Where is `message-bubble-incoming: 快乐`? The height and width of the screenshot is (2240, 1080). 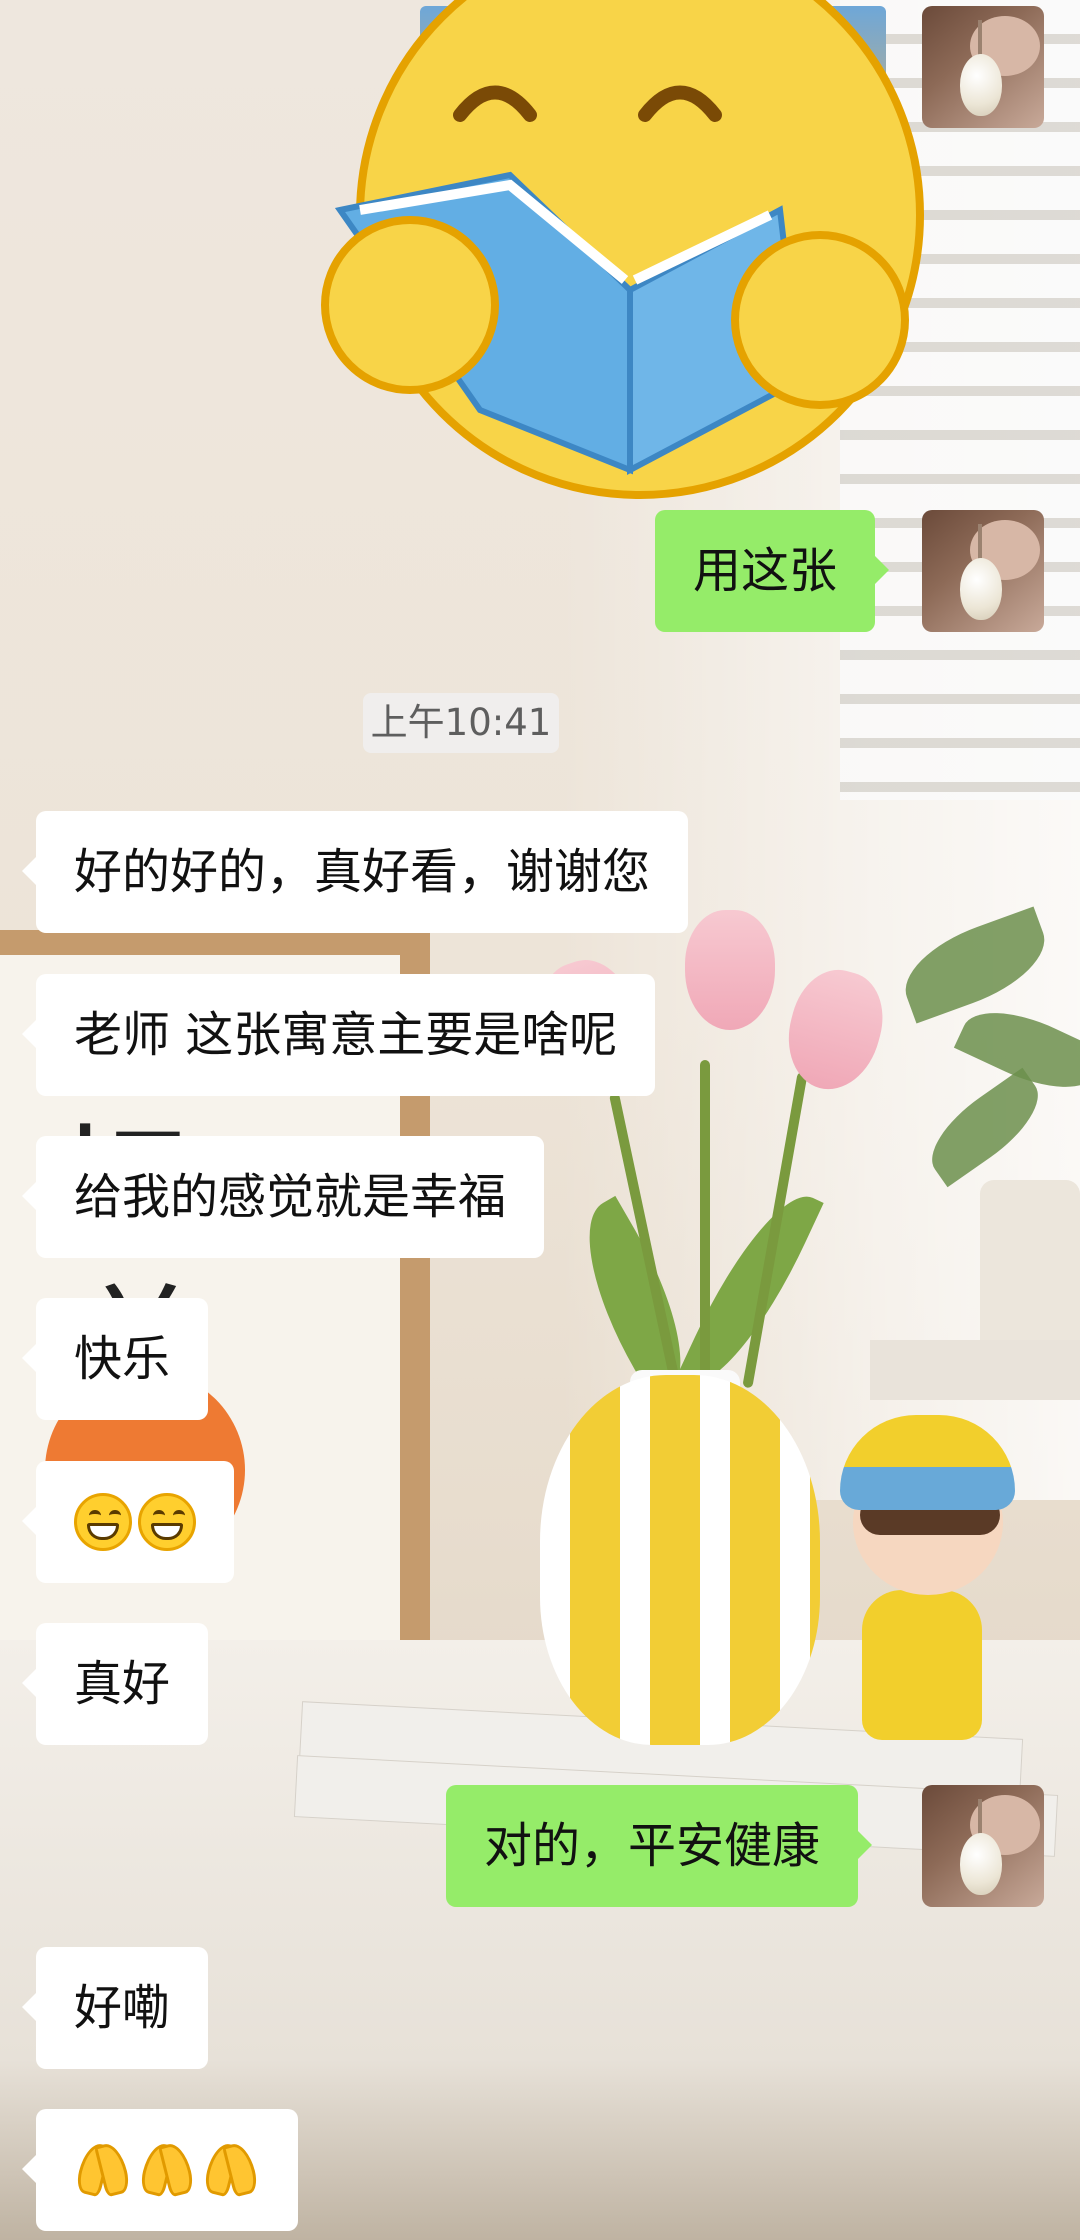 message-bubble-incoming: 快乐 is located at coordinates (115, 1359).